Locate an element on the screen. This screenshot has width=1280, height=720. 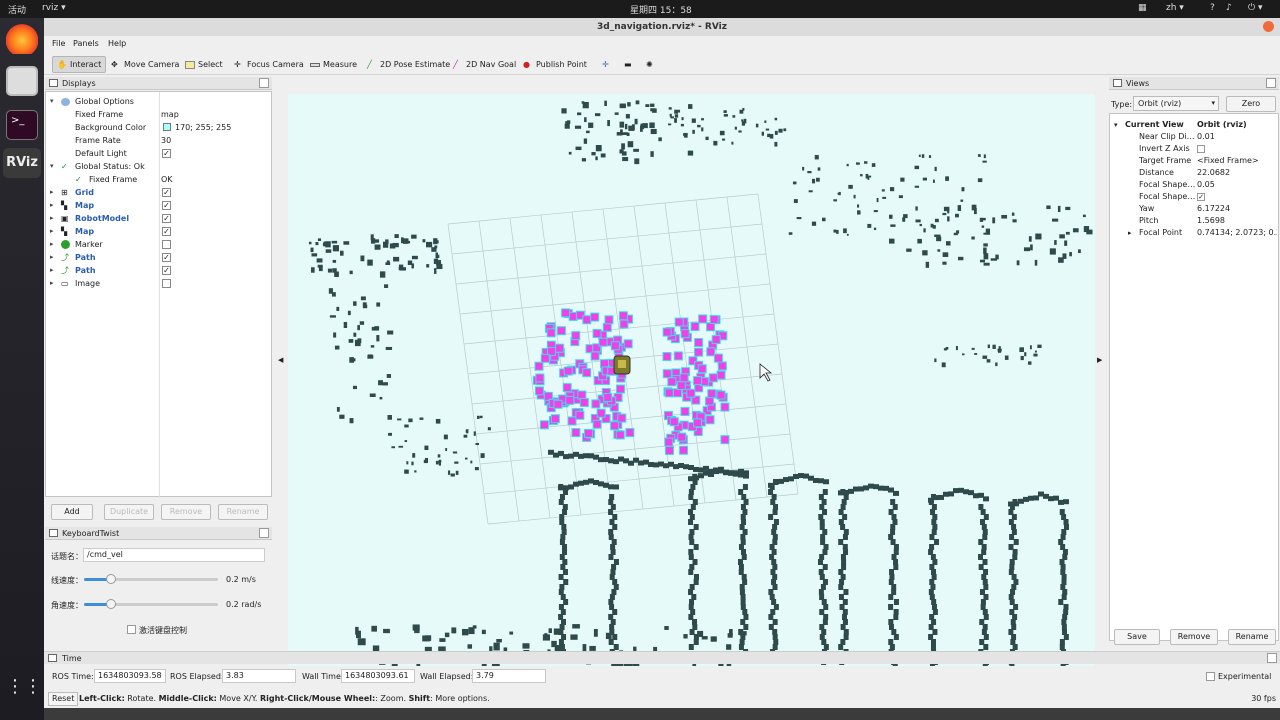
display-item-map-2: ▸ ▚ Map ✓ is located at coordinates (158, 231).